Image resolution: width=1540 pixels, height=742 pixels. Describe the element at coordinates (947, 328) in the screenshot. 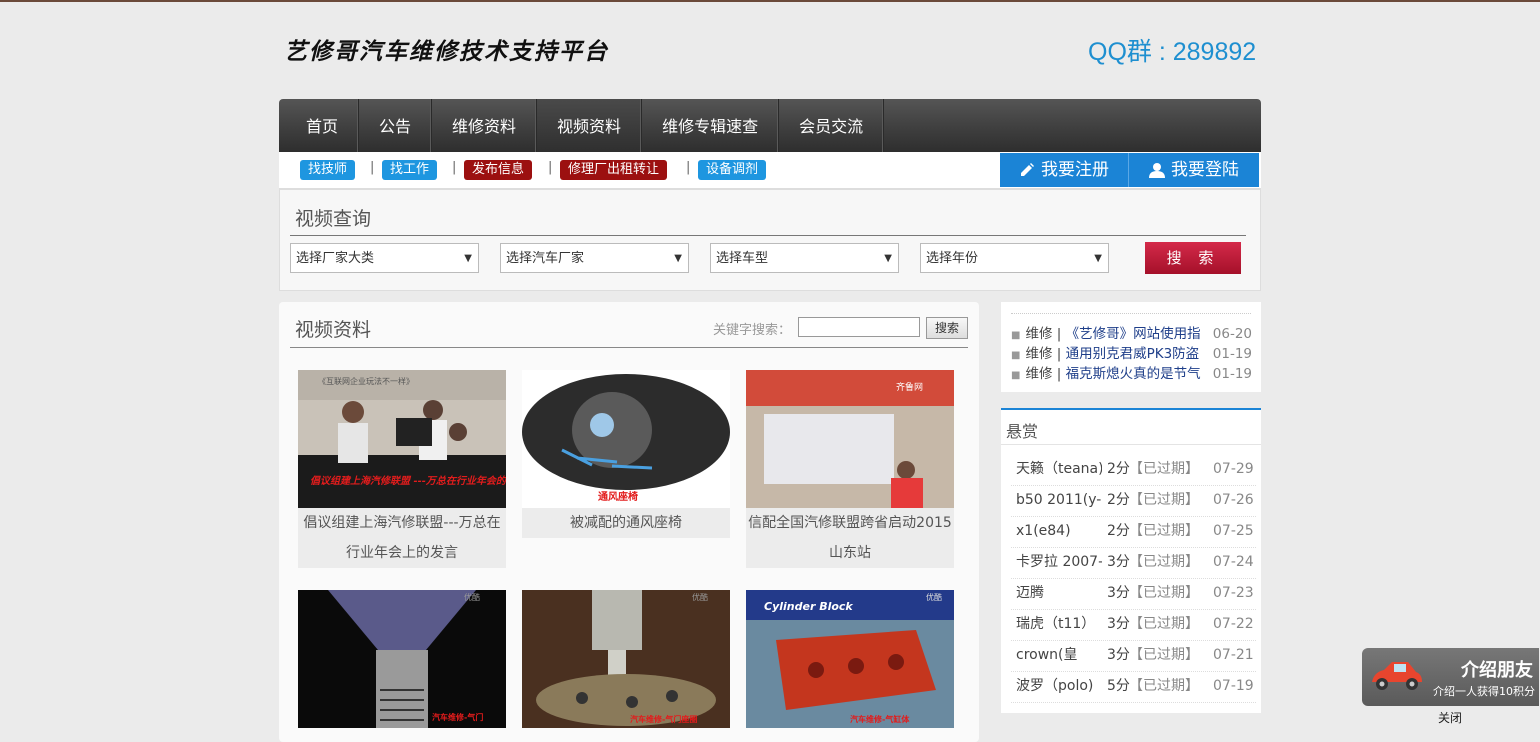

I see `keyword-search-button: 搜索` at that location.